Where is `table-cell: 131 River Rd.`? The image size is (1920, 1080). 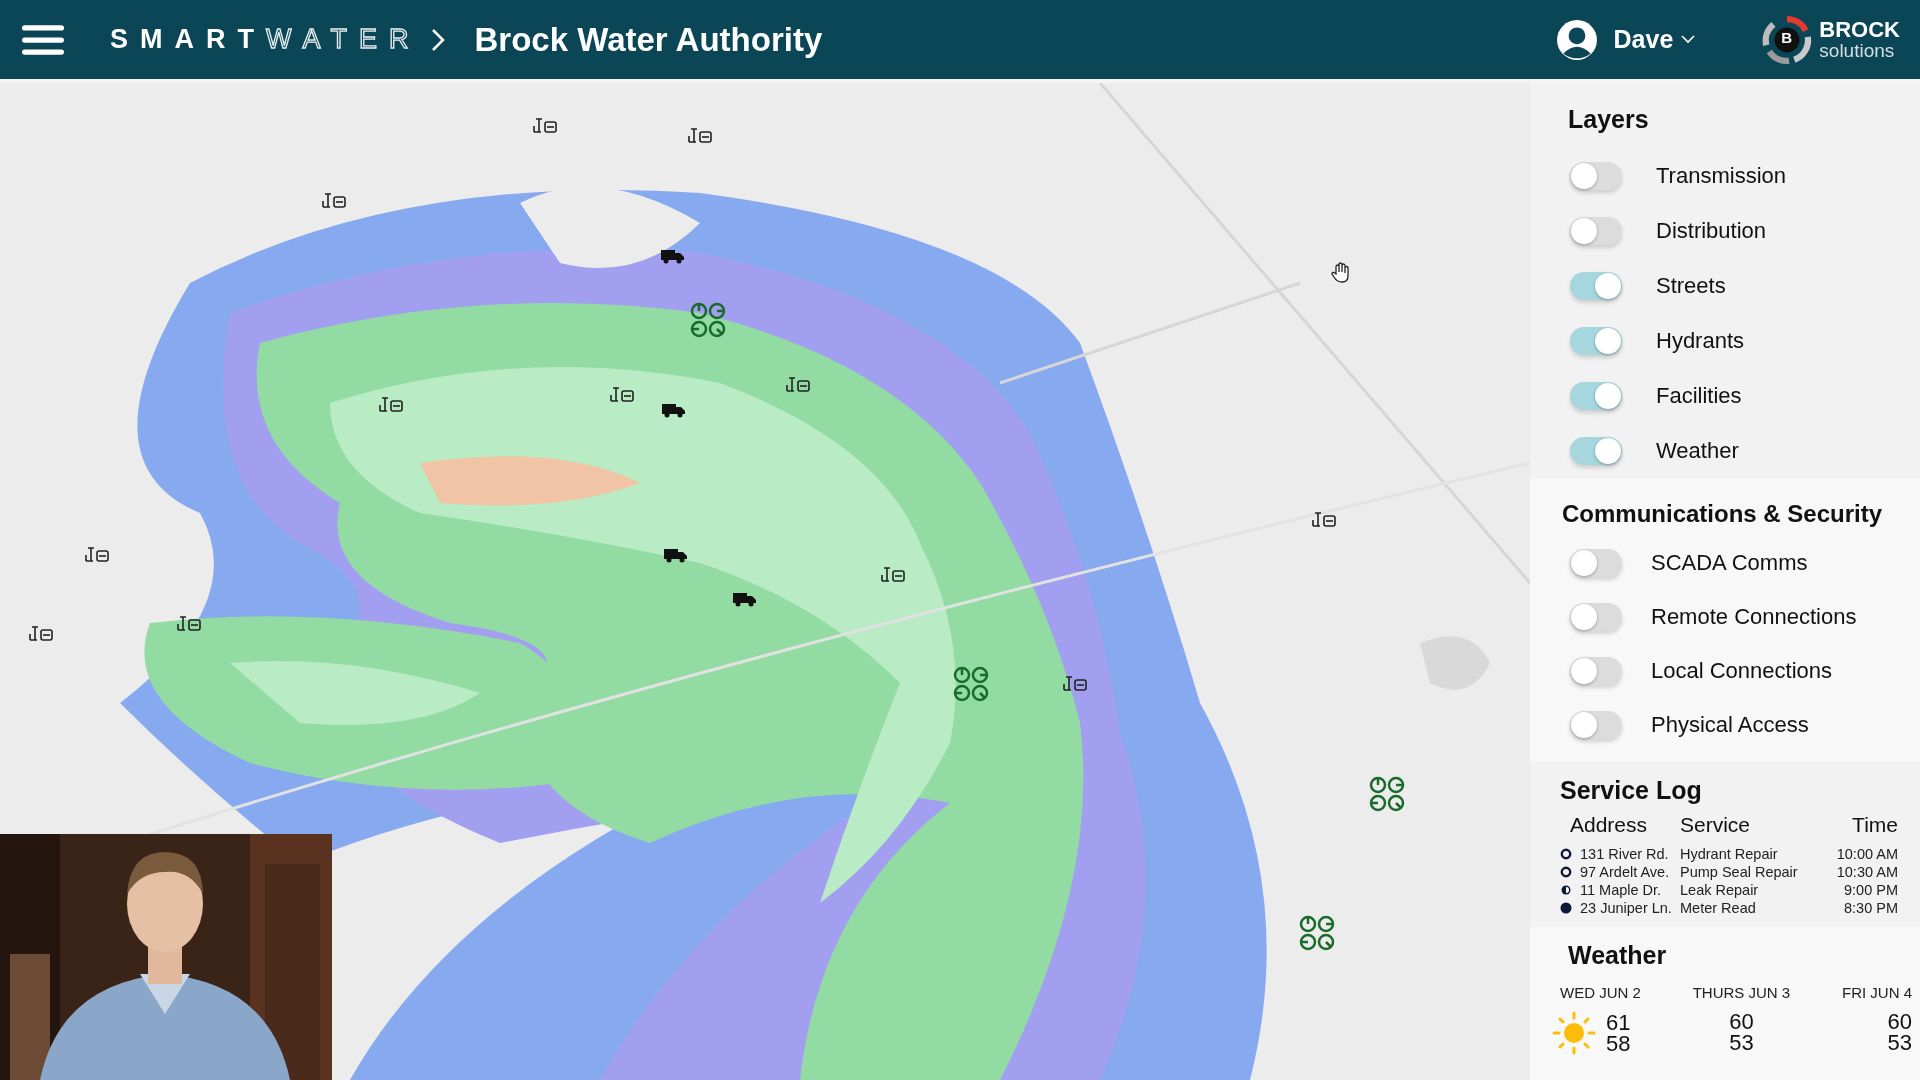 table-cell: 131 River Rd. is located at coordinates (1624, 854).